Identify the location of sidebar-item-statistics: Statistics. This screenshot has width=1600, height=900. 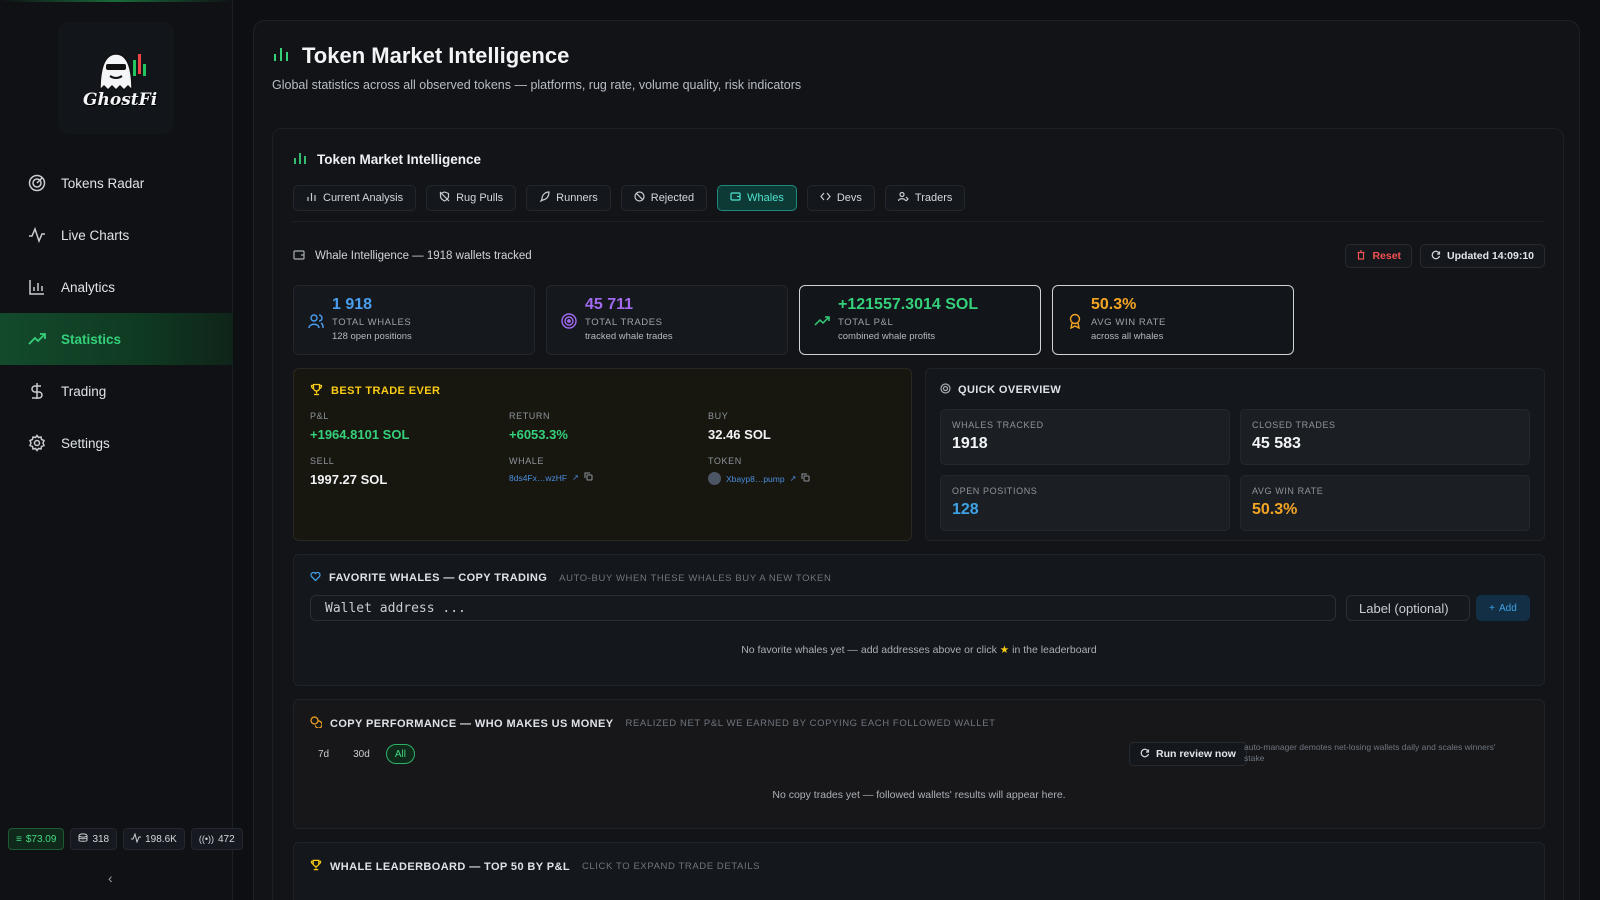
(116, 339).